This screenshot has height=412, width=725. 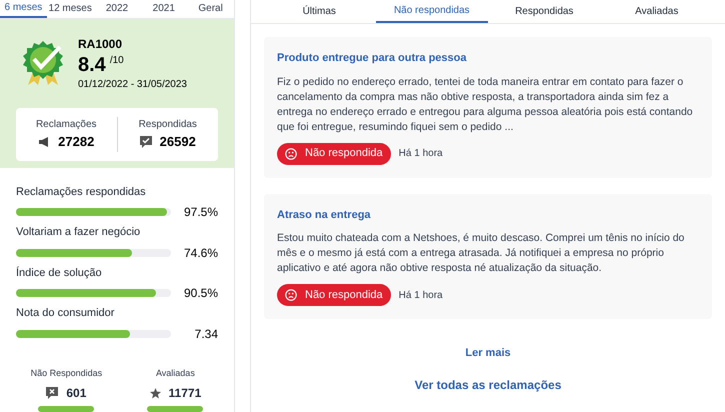 What do you see at coordinates (81, 192) in the screenshot?
I see `metric-label: Reclamações respondidas` at bounding box center [81, 192].